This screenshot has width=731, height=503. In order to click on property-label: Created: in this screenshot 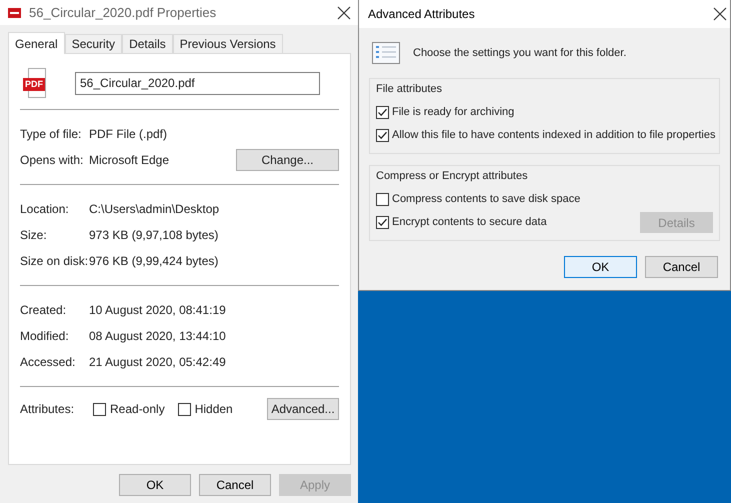, I will do `click(44, 310)`.